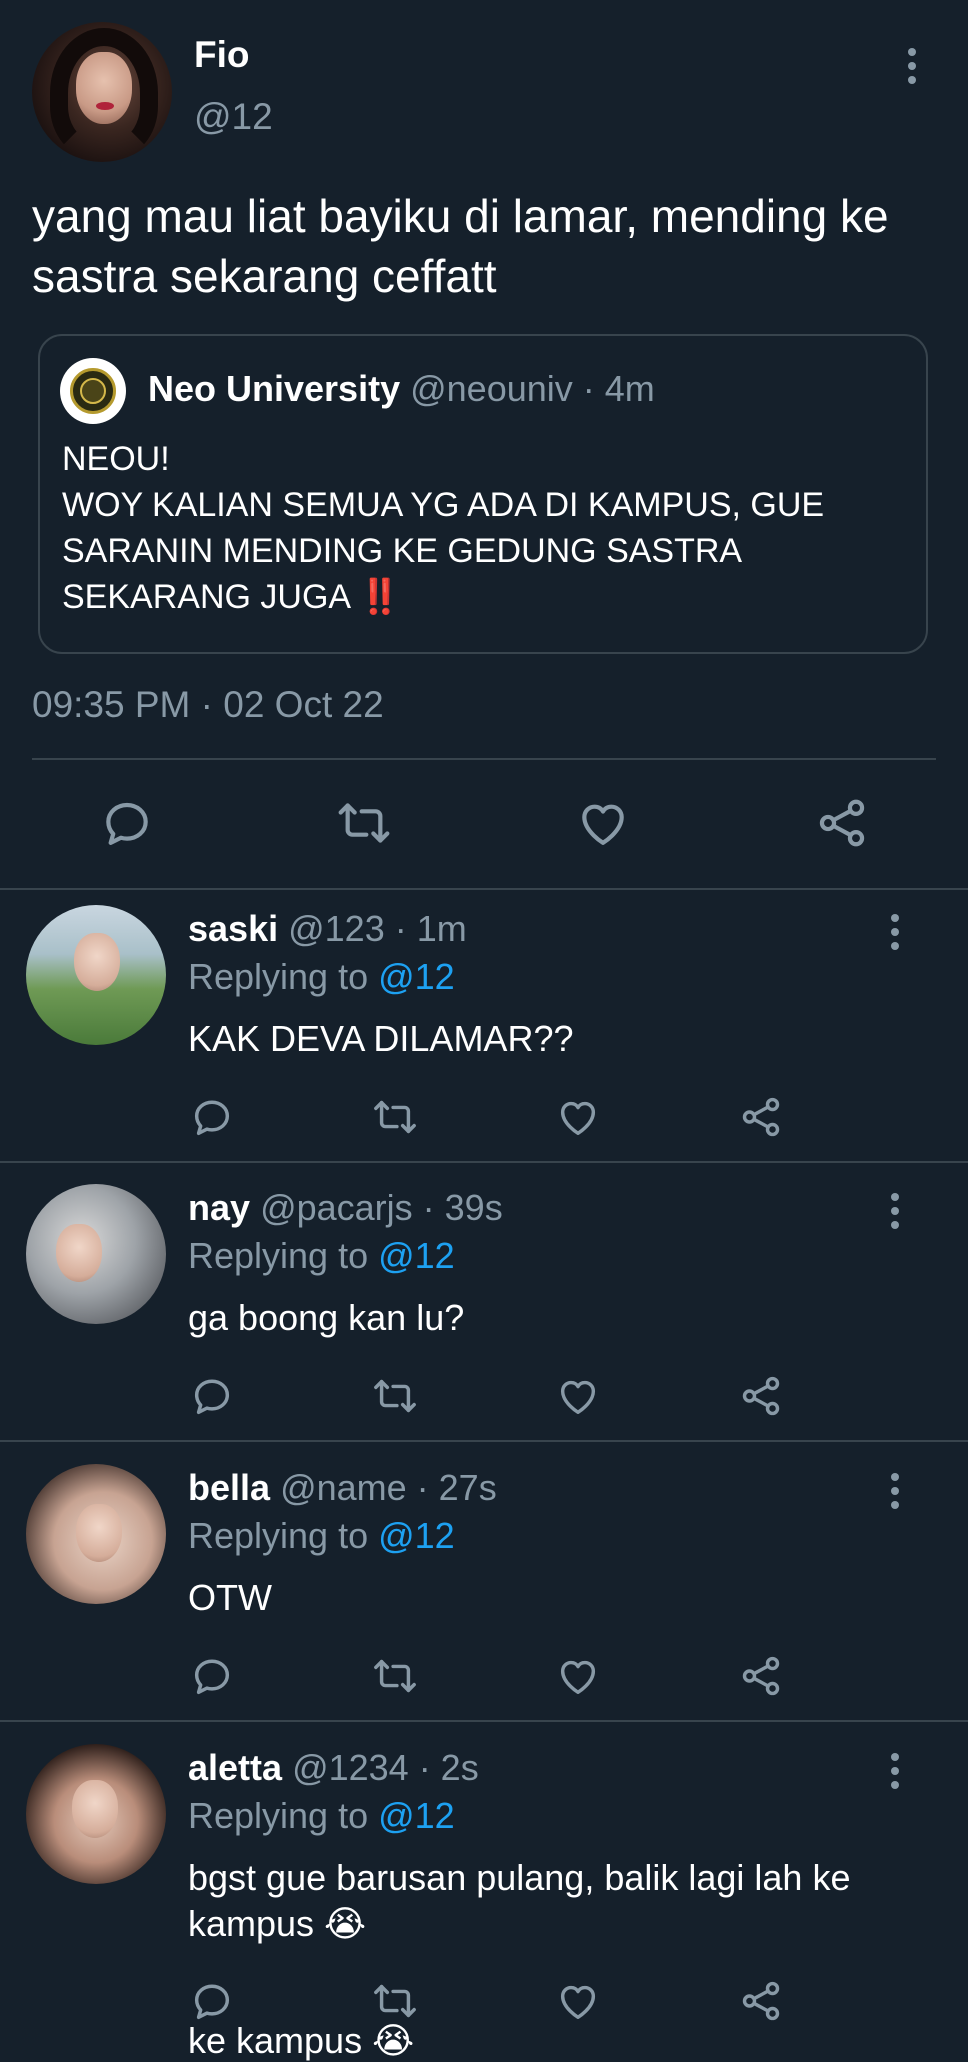 This screenshot has height=2062, width=968. I want to click on author-avatar, so click(102, 92).